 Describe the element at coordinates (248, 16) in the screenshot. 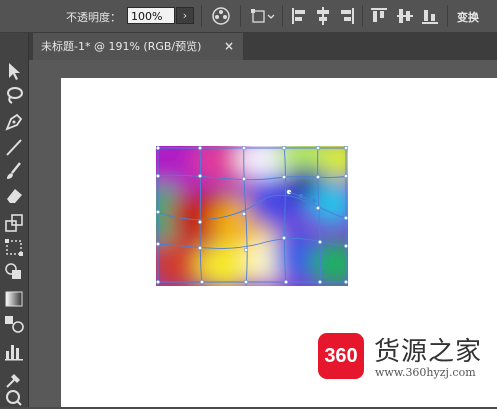

I see `control-bar: 不透明度： 100% › 变换` at that location.